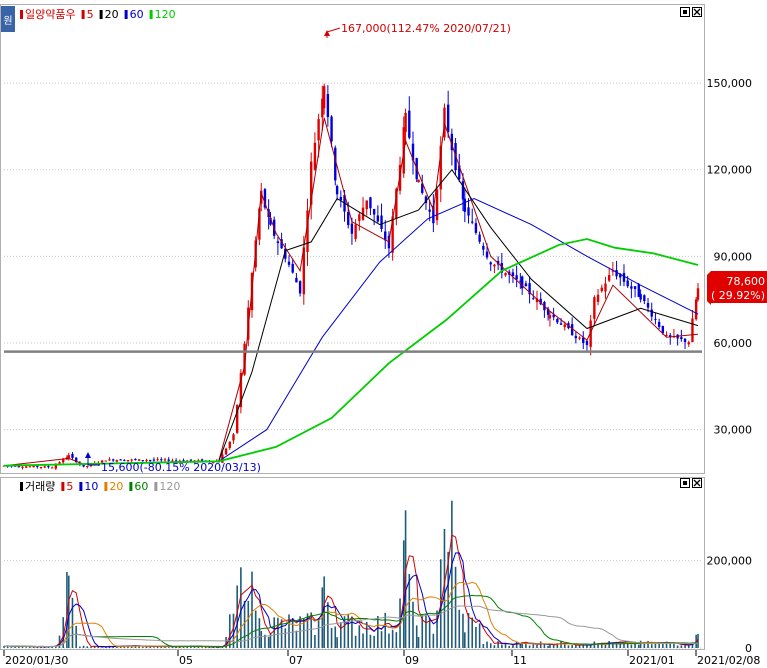 This screenshot has width=767, height=668. What do you see at coordinates (412, 660) in the screenshot?
I see `x-axis-label: 09` at bounding box center [412, 660].